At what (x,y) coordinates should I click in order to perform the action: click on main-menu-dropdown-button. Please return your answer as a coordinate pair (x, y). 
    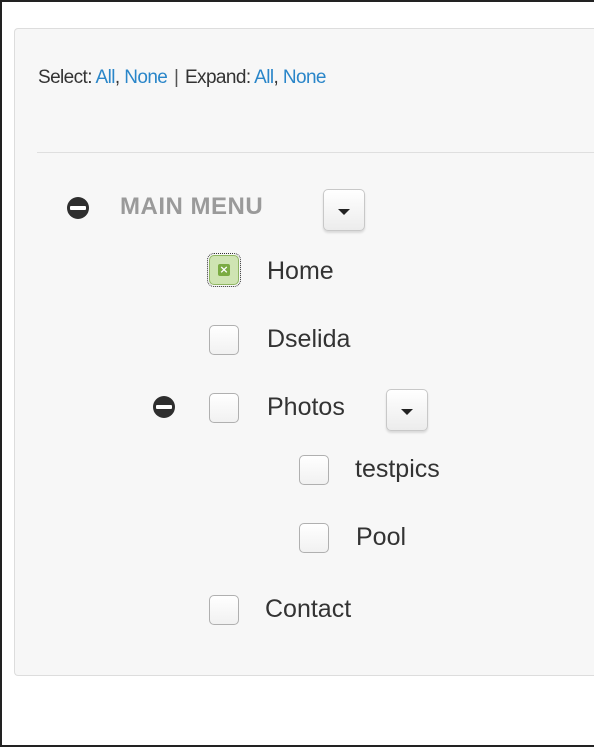
    Looking at the image, I should click on (344, 210).